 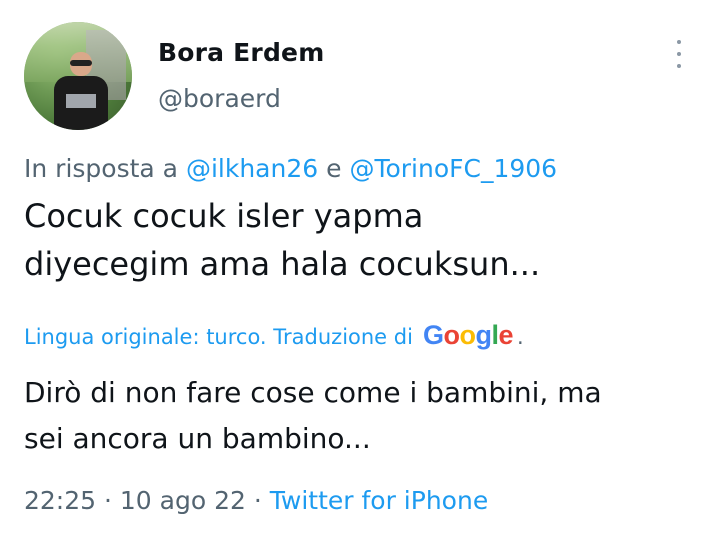 What do you see at coordinates (520, 337) in the screenshot?
I see `translation-notice-suffix: .` at bounding box center [520, 337].